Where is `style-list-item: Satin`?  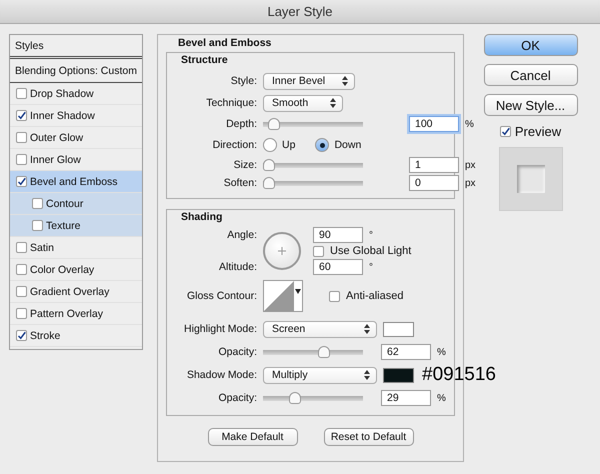 style-list-item: Satin is located at coordinates (76, 248).